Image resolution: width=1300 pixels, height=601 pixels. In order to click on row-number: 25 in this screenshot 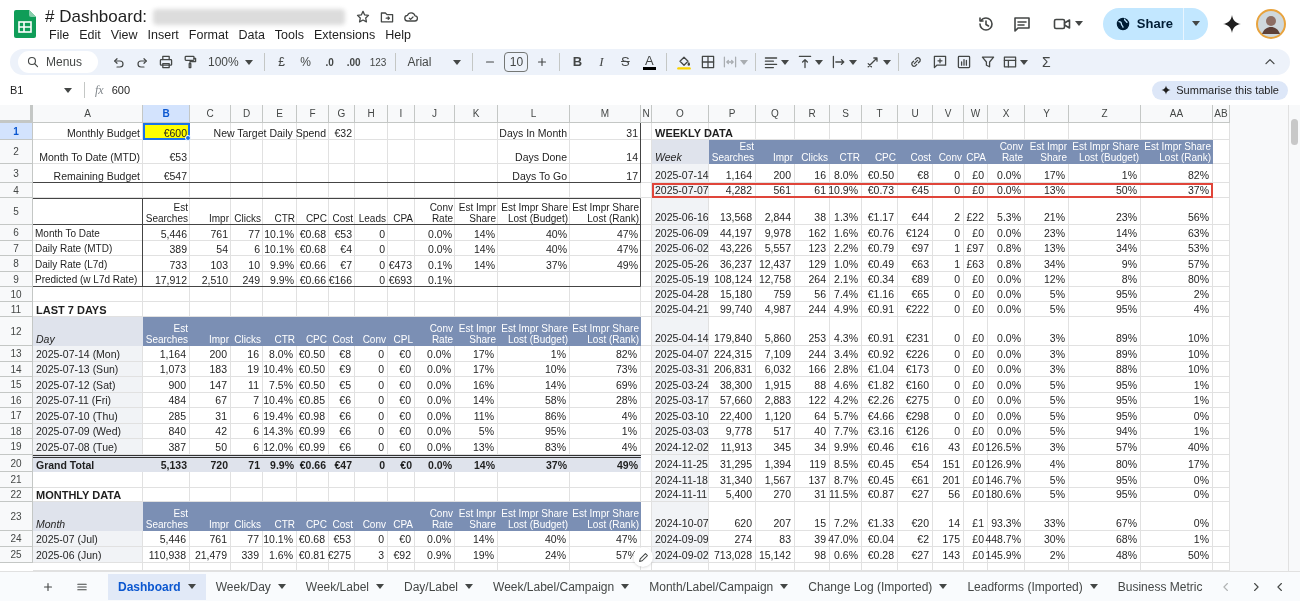, I will do `click(16, 555)`.